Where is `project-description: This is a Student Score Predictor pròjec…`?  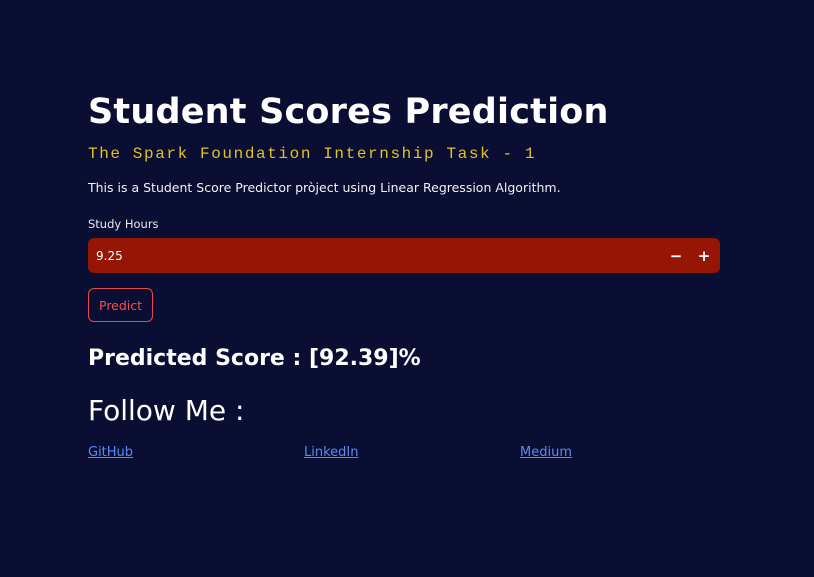
project-description: This is a Student Score Predictor pròjec… is located at coordinates (324, 187).